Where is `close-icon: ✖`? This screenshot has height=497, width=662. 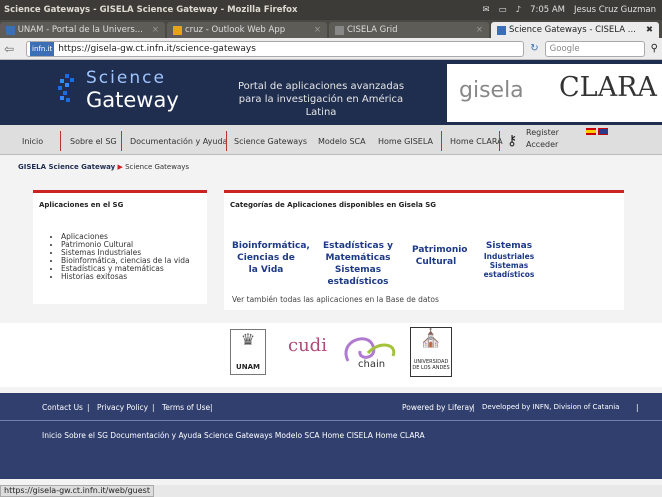
close-icon: ✖ is located at coordinates (646, 30).